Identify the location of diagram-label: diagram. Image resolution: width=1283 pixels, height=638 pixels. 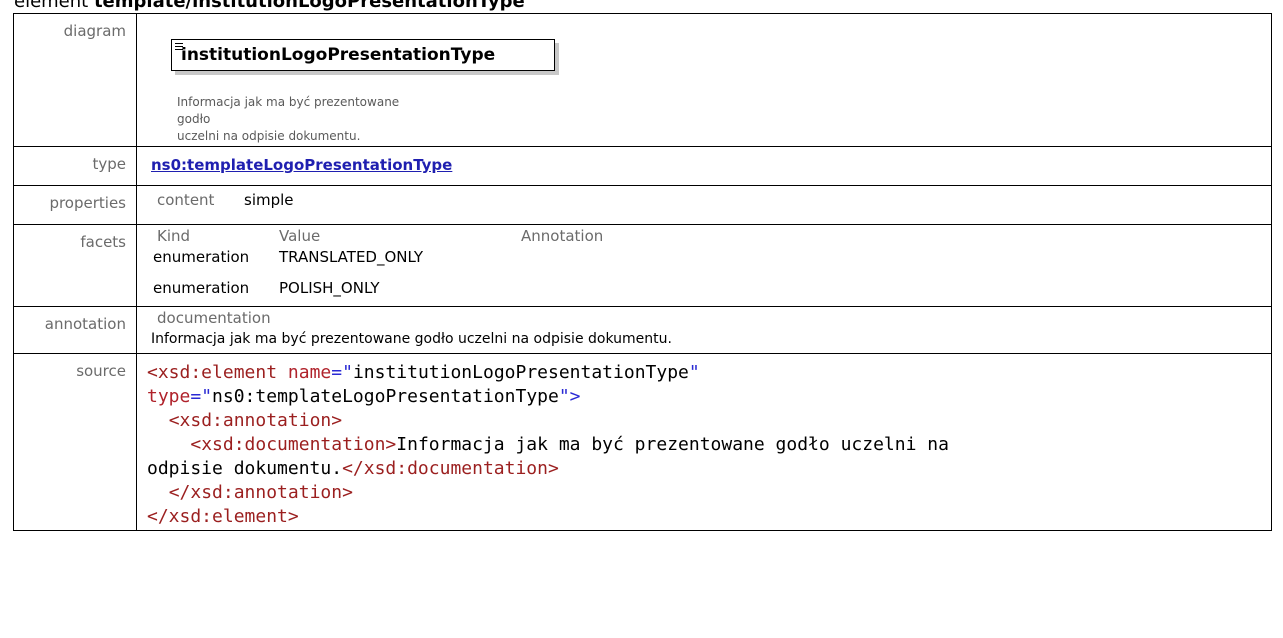
(75, 80).